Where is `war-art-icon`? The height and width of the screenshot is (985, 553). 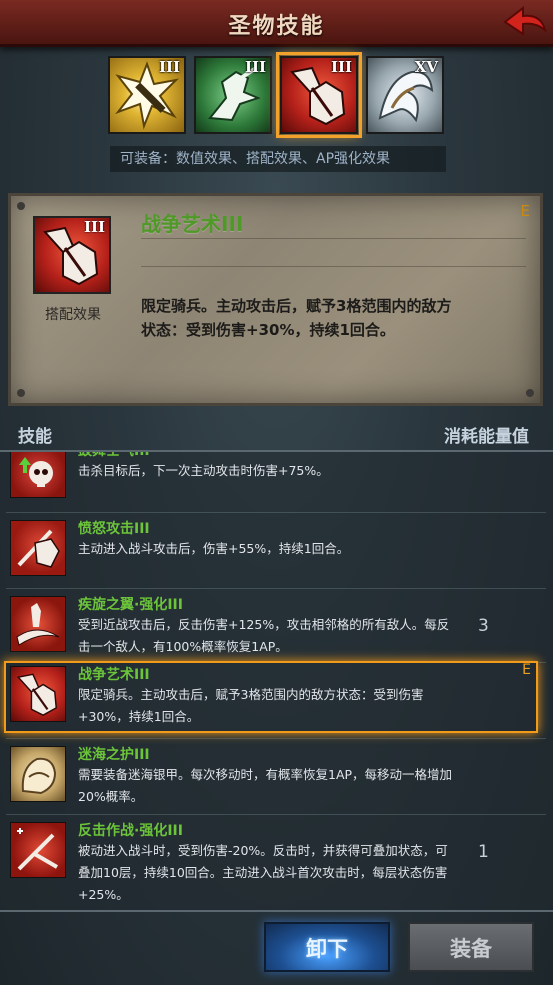 war-art-icon is located at coordinates (37, 694).